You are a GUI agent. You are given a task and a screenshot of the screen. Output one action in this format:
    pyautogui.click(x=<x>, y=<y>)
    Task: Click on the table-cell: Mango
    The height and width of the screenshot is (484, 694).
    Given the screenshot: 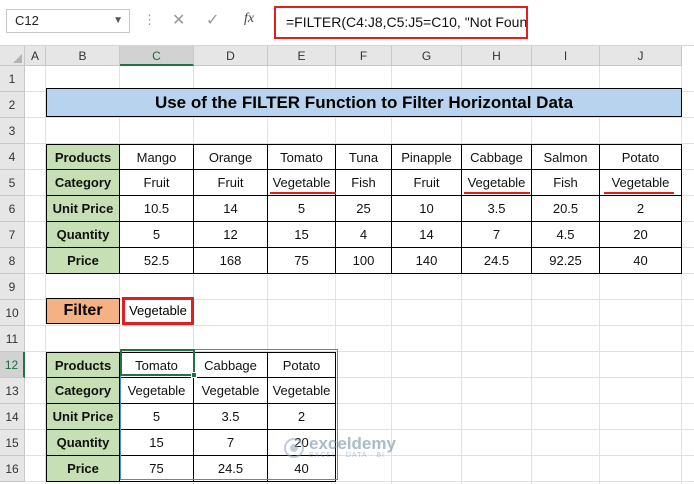 What is the action you would take?
    pyautogui.click(x=157, y=157)
    